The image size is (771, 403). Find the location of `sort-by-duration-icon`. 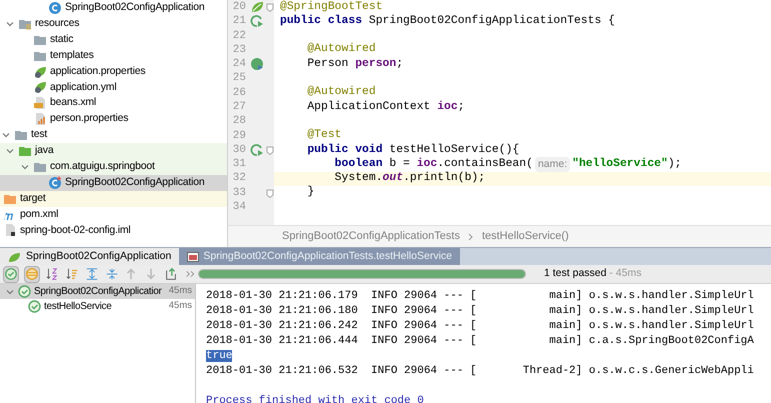

sort-by-duration-icon is located at coordinates (72, 274).